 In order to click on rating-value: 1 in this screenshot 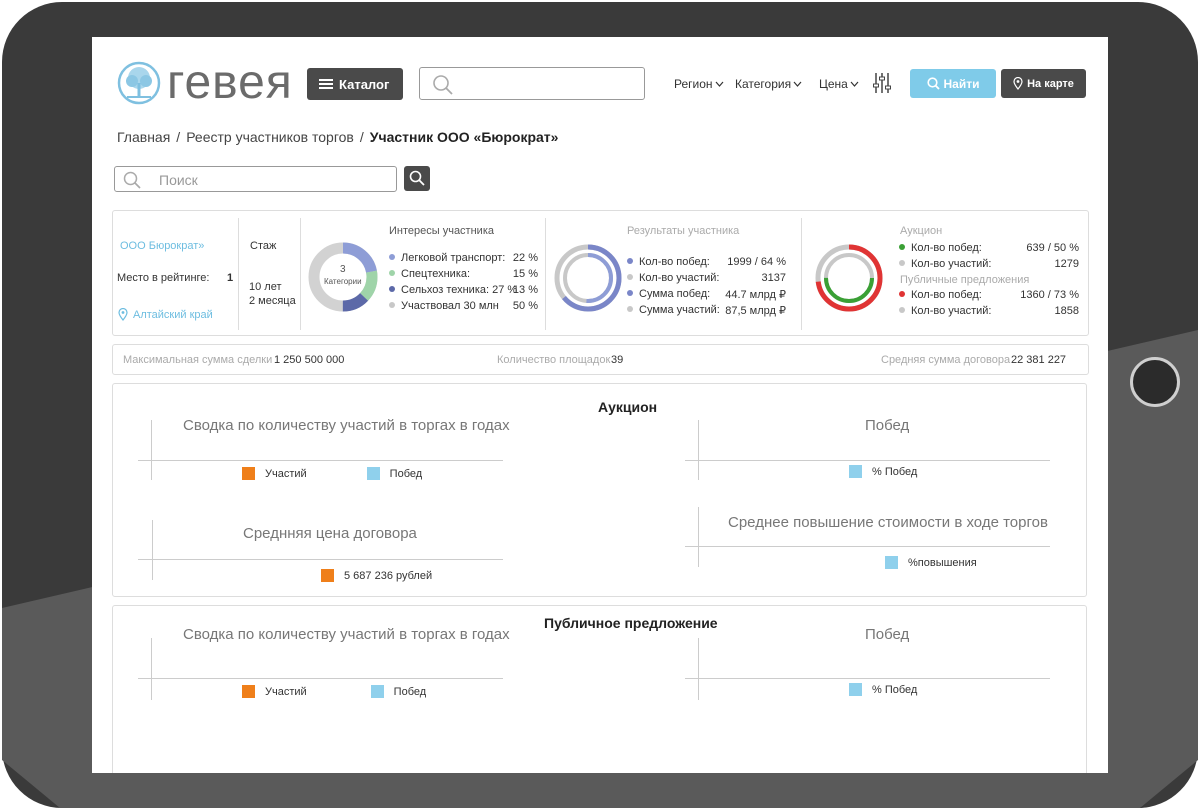, I will do `click(230, 278)`.